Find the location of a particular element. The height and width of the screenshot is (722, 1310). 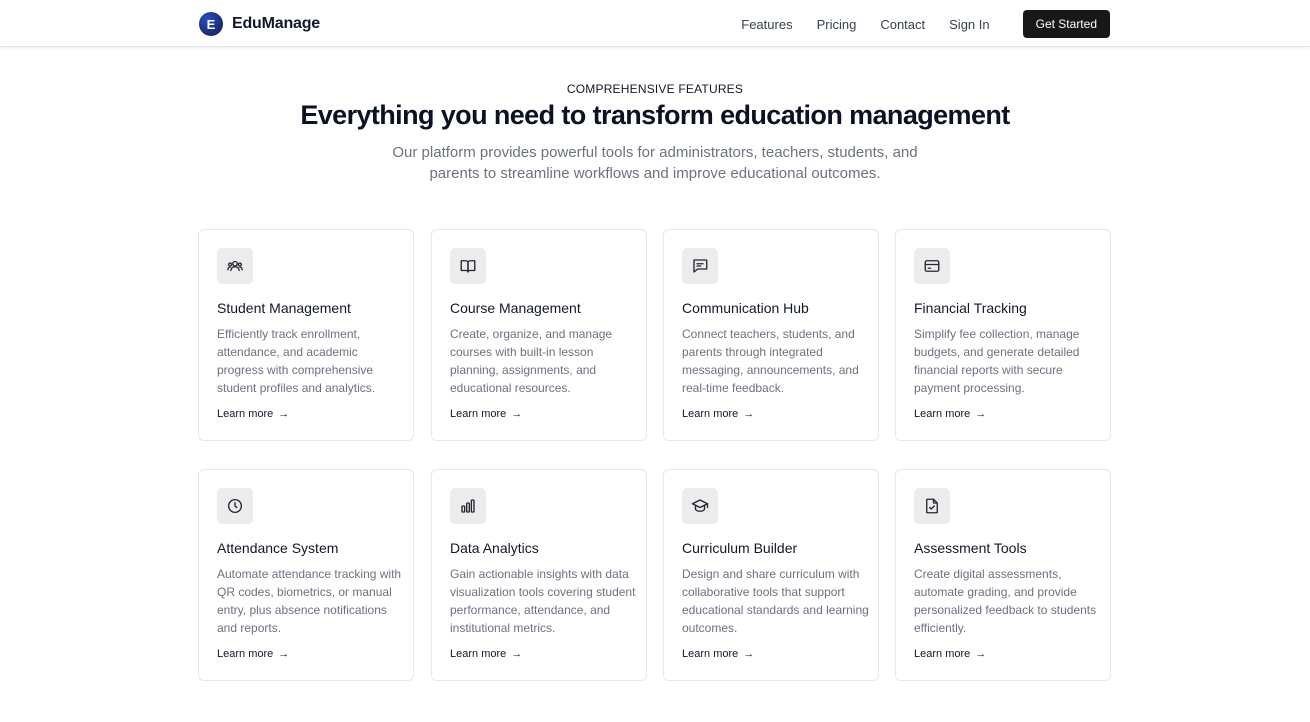

feature-title: Assessment Tools is located at coordinates (970, 548).